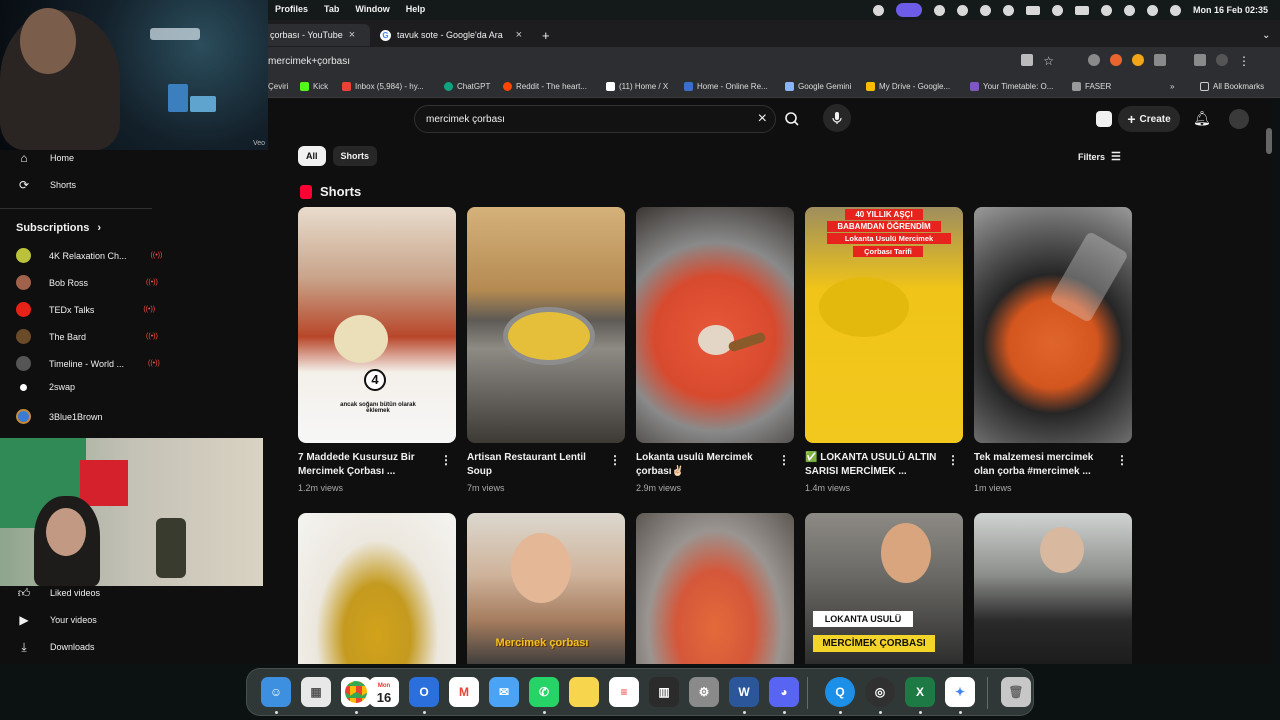 The width and height of the screenshot is (1280, 720). What do you see at coordinates (1230, 10) in the screenshot?
I see `menubar-clock: Mon 16 Feb 02:35` at bounding box center [1230, 10].